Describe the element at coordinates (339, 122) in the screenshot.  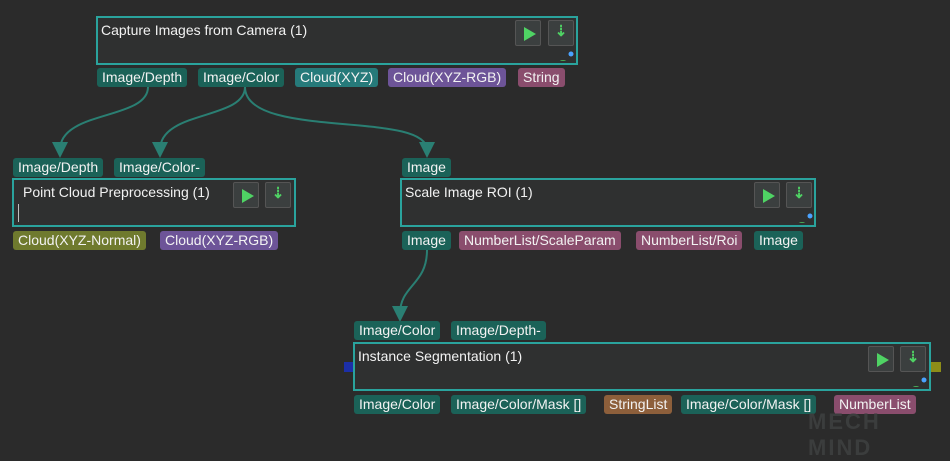
I see `wire-color-to-scale` at that location.